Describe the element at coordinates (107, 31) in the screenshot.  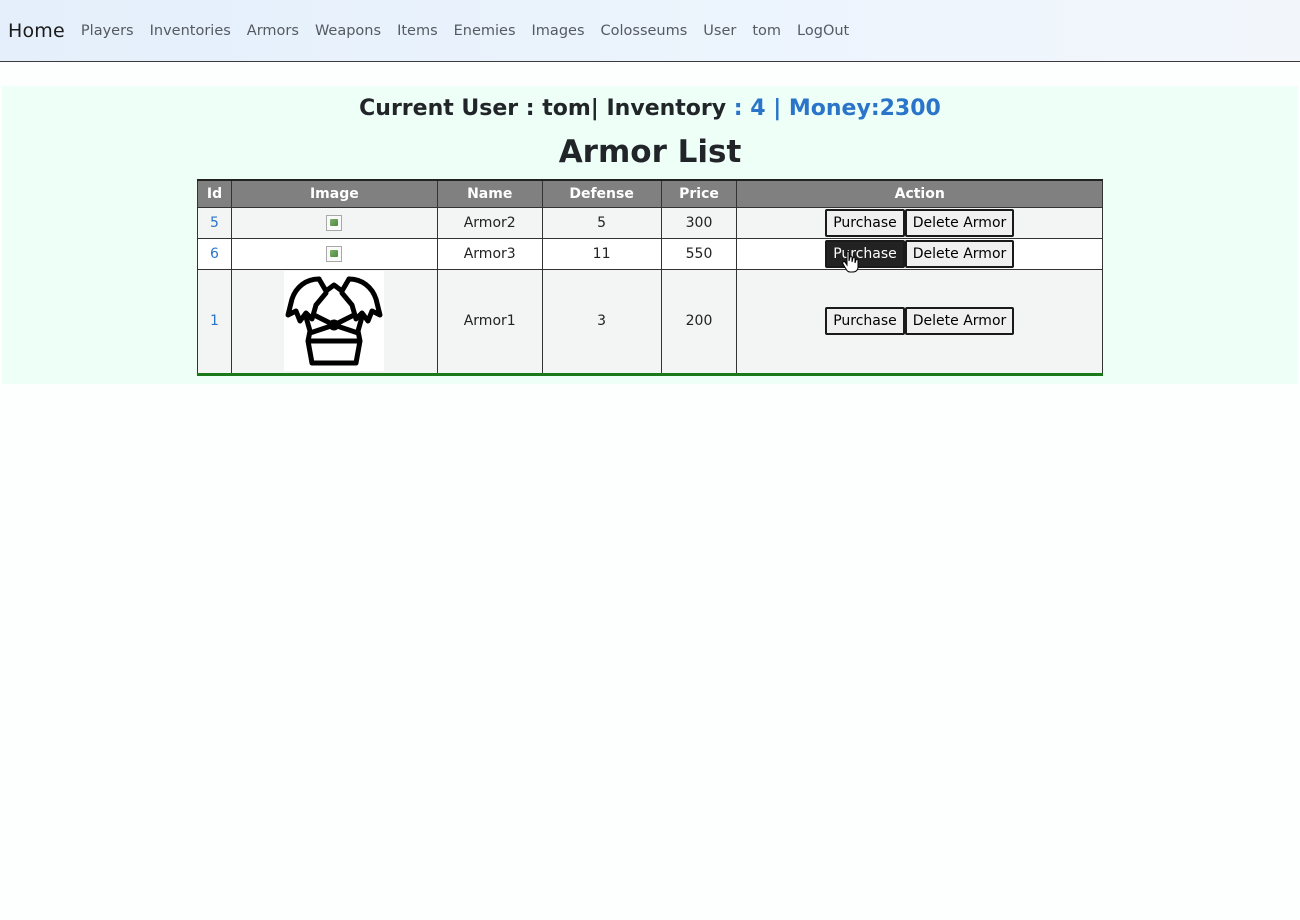
I see `nav-players: Players` at that location.